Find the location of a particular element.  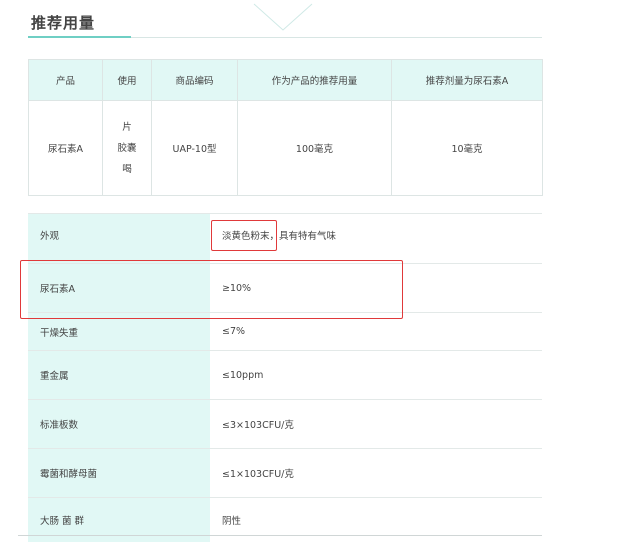

spec-row-mold-yeast: 霉菌和酵母菌 ≤1×103CFU/克 is located at coordinates (285, 473).